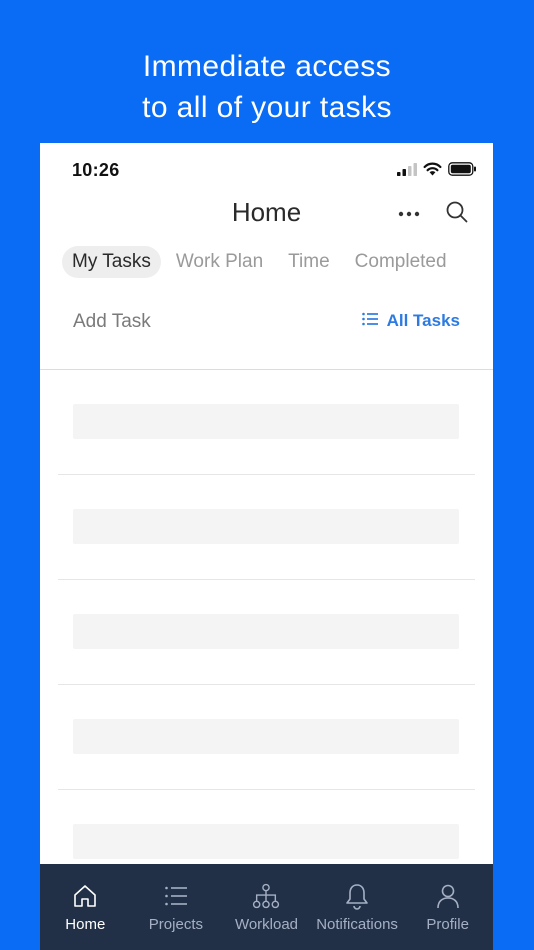 The image size is (534, 950). Describe the element at coordinates (267, 107) in the screenshot. I see `promo-line-2: to all of your tasks` at that location.